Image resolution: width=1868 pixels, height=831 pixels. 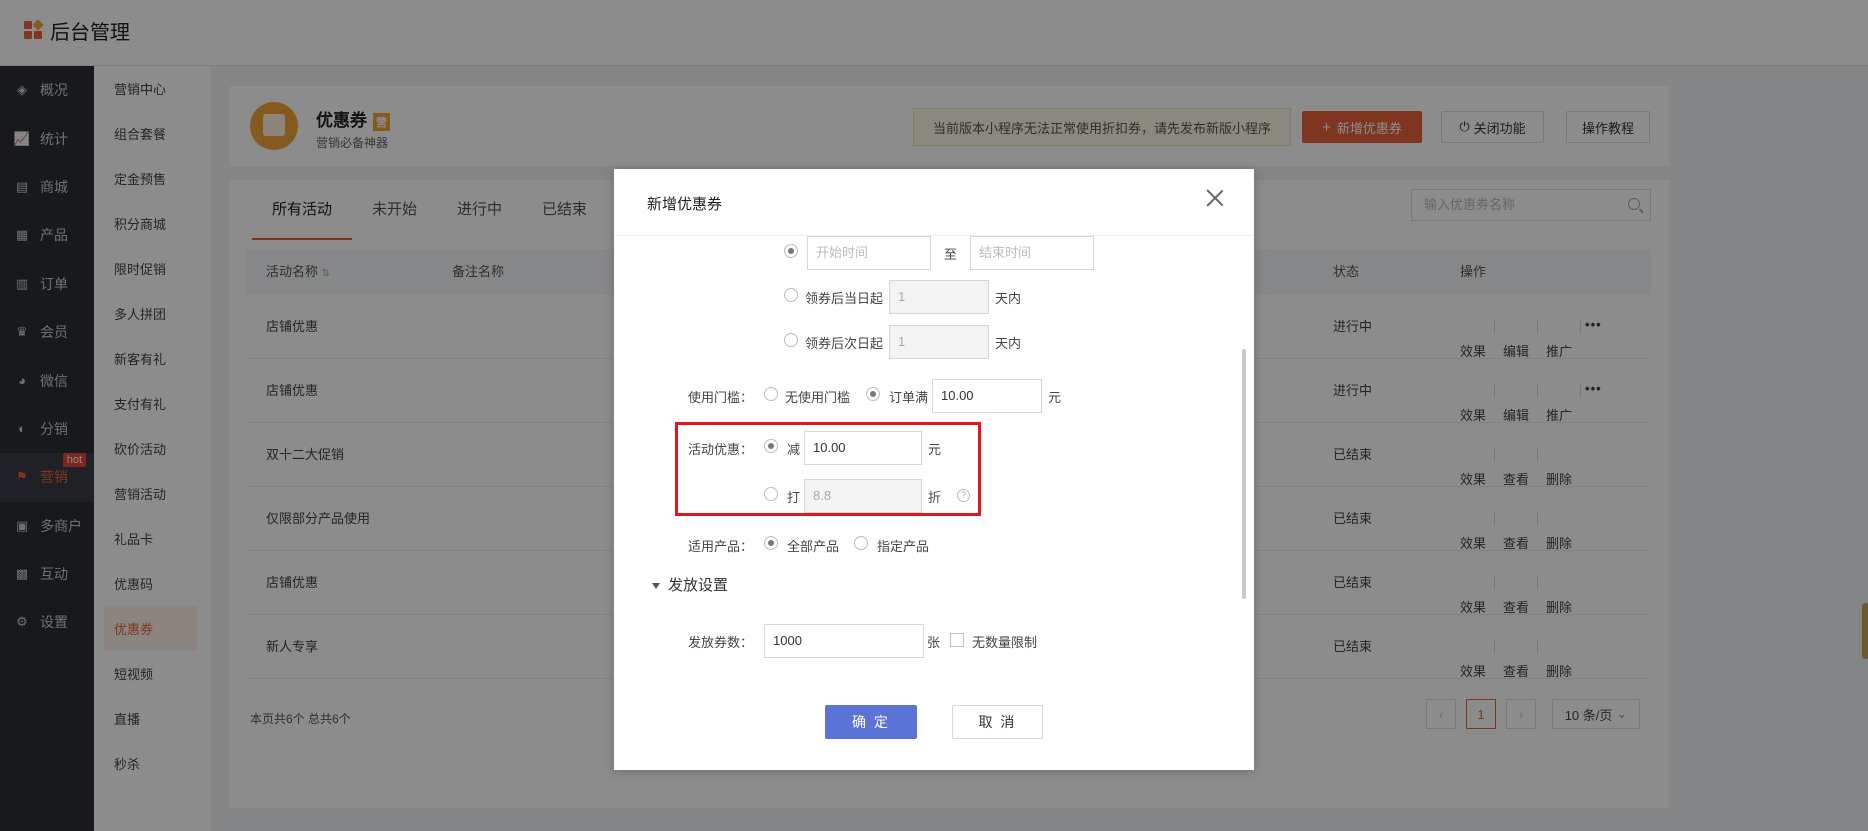 I want to click on days-within-label: 天内, so click(x=1008, y=298).